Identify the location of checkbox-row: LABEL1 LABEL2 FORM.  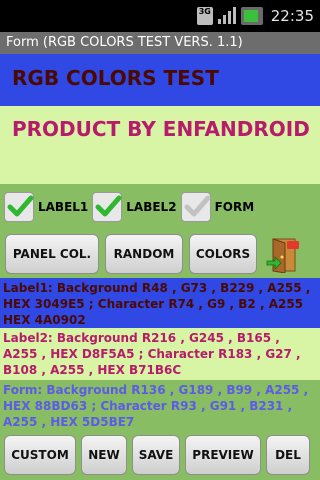
(160, 207).